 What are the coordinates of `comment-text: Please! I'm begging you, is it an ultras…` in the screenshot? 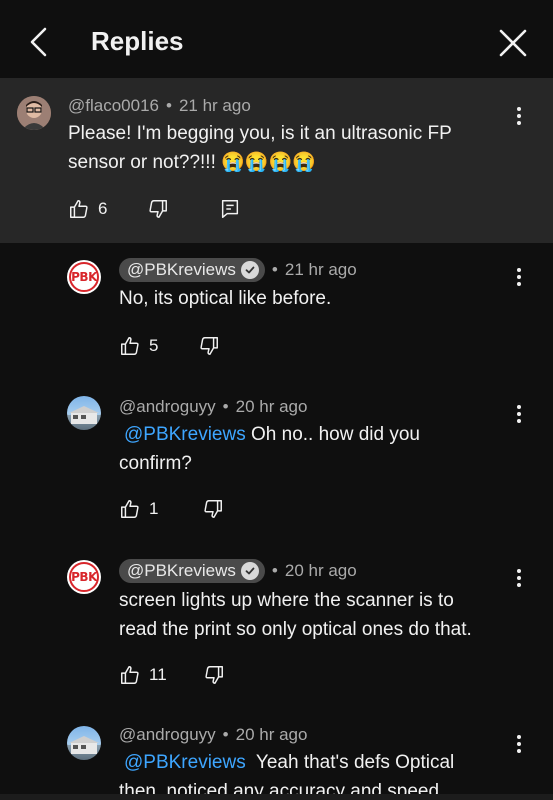 It's located at (260, 148).